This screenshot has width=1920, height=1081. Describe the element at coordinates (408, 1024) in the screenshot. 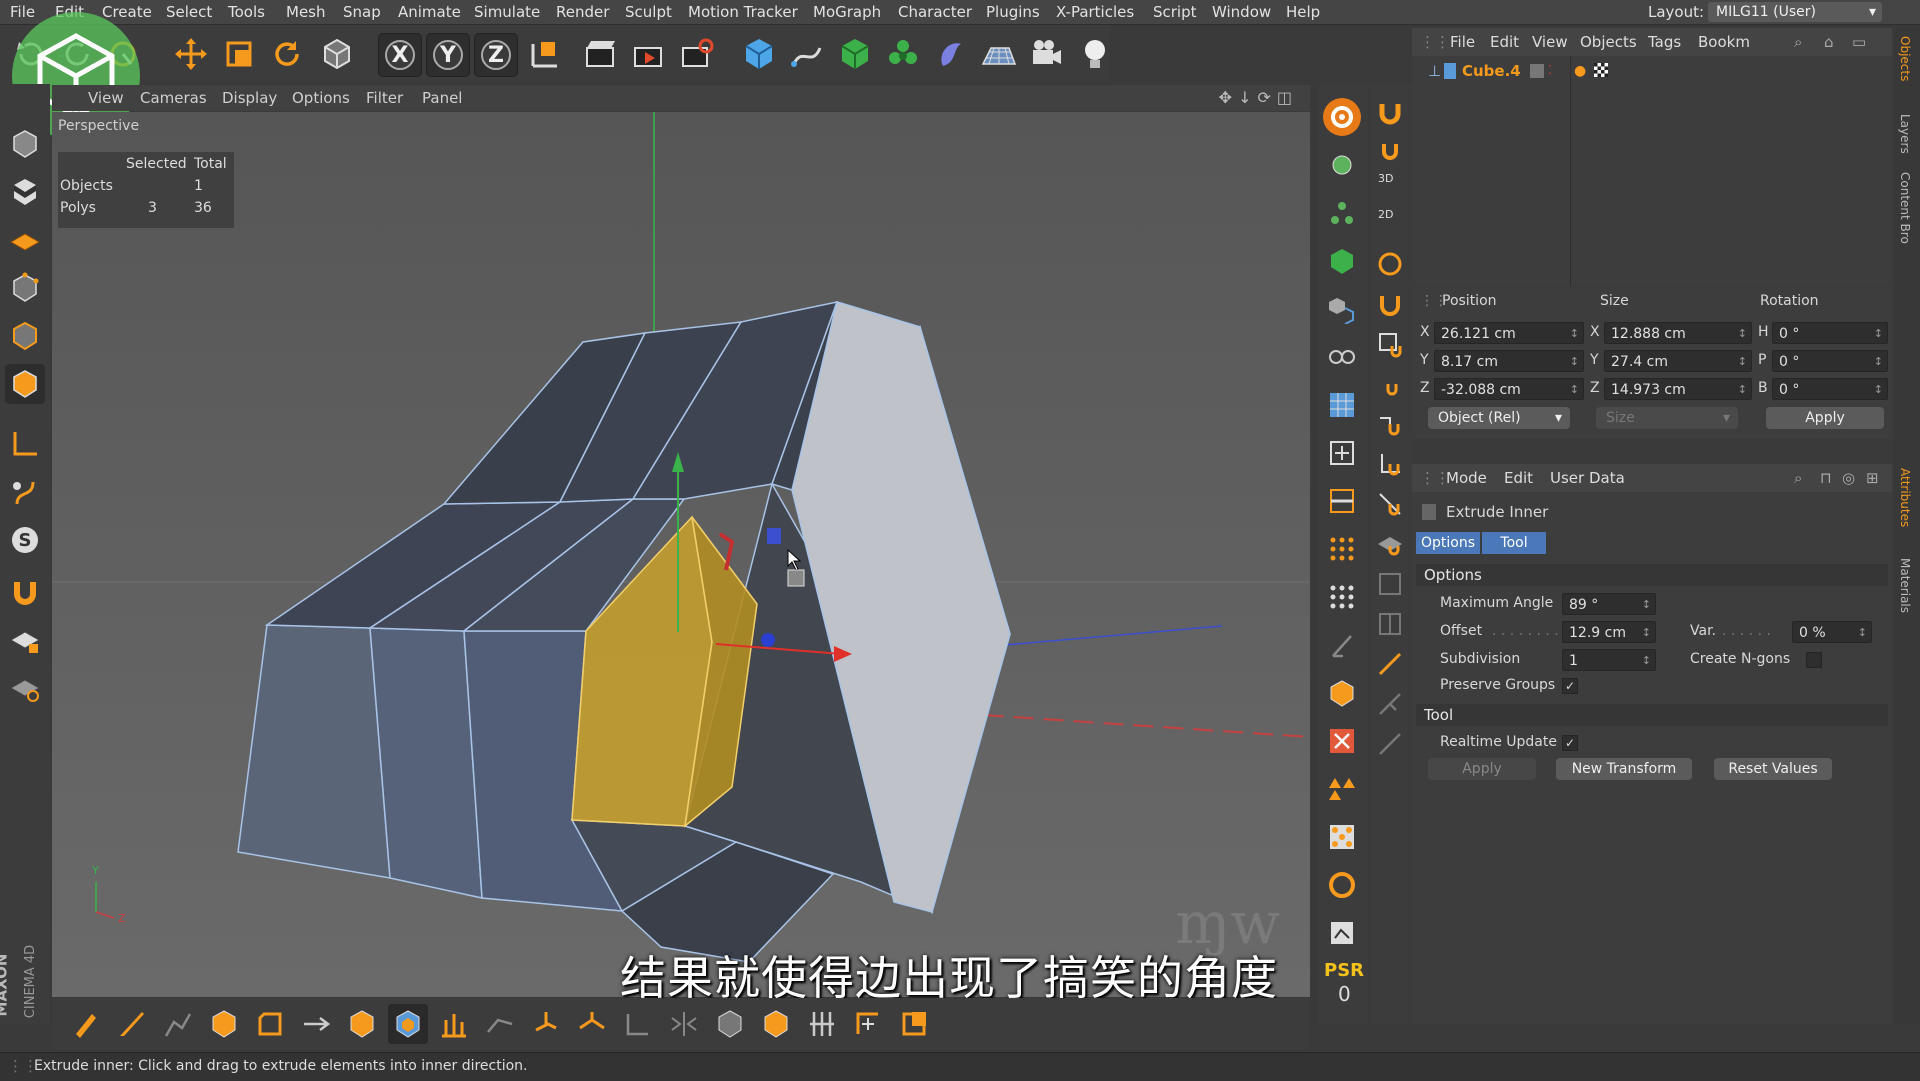

I see `extrude-inner-active-button` at that location.